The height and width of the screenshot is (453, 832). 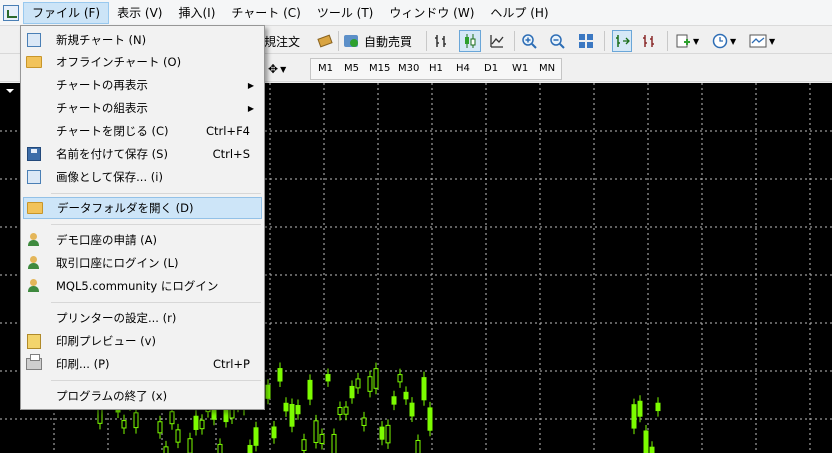 I want to click on autotrade-button: 自動売買, so click(x=377, y=41).